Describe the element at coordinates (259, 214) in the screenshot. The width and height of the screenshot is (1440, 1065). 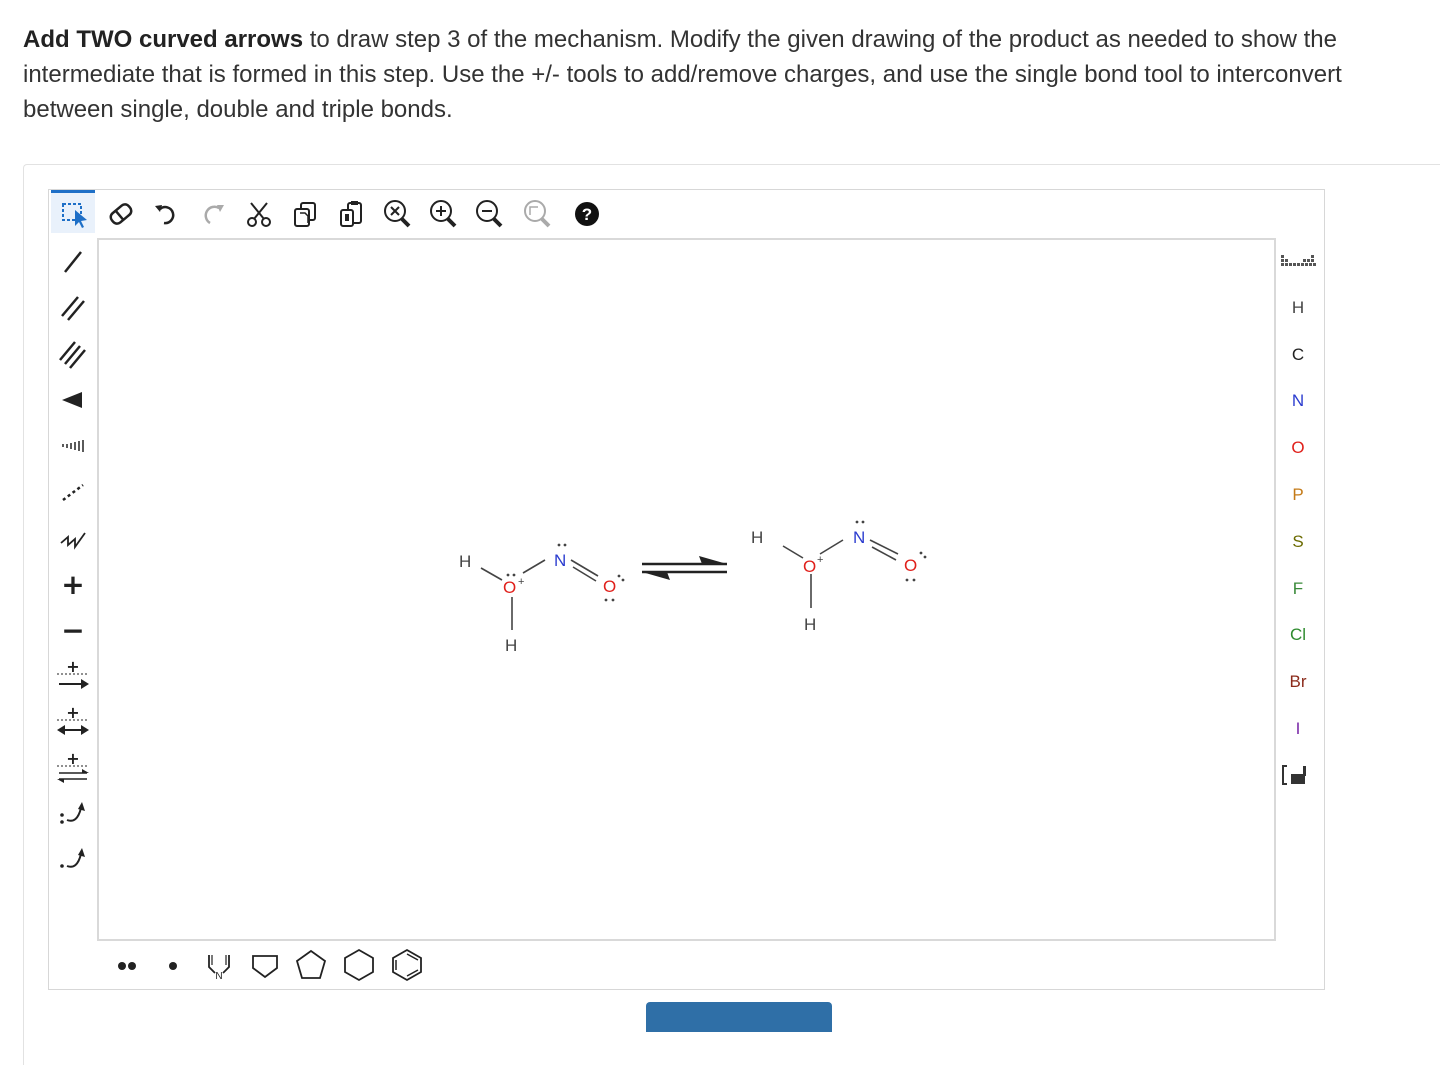
I see `cut-button` at that location.